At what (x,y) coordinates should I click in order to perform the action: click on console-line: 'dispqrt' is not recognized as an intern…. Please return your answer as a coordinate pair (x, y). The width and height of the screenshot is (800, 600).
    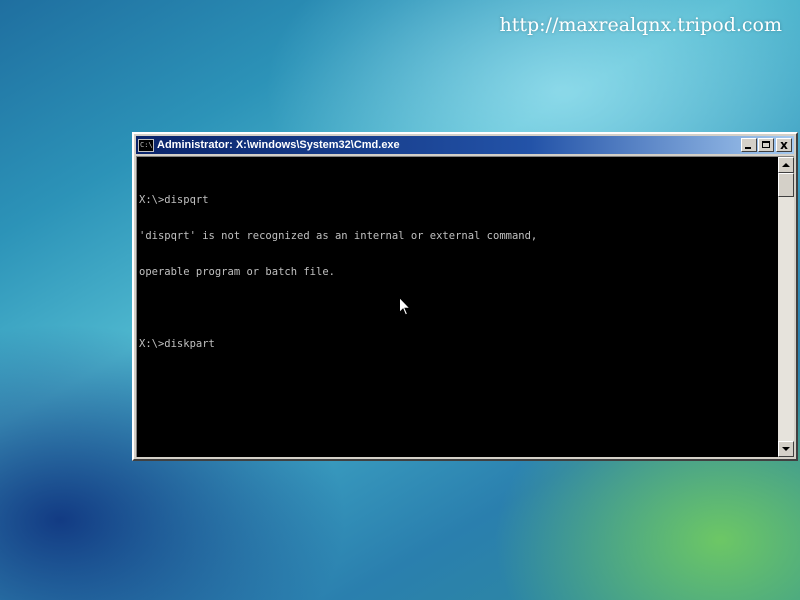
    Looking at the image, I should click on (338, 236).